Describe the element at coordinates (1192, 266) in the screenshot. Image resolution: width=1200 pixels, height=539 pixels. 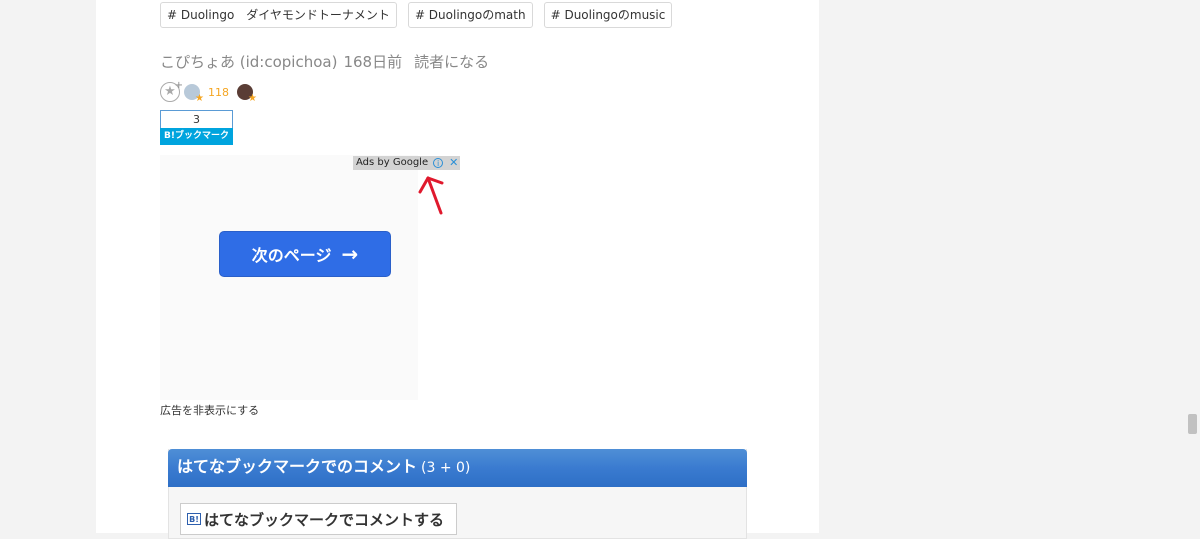
I see `scrollbar-track` at that location.